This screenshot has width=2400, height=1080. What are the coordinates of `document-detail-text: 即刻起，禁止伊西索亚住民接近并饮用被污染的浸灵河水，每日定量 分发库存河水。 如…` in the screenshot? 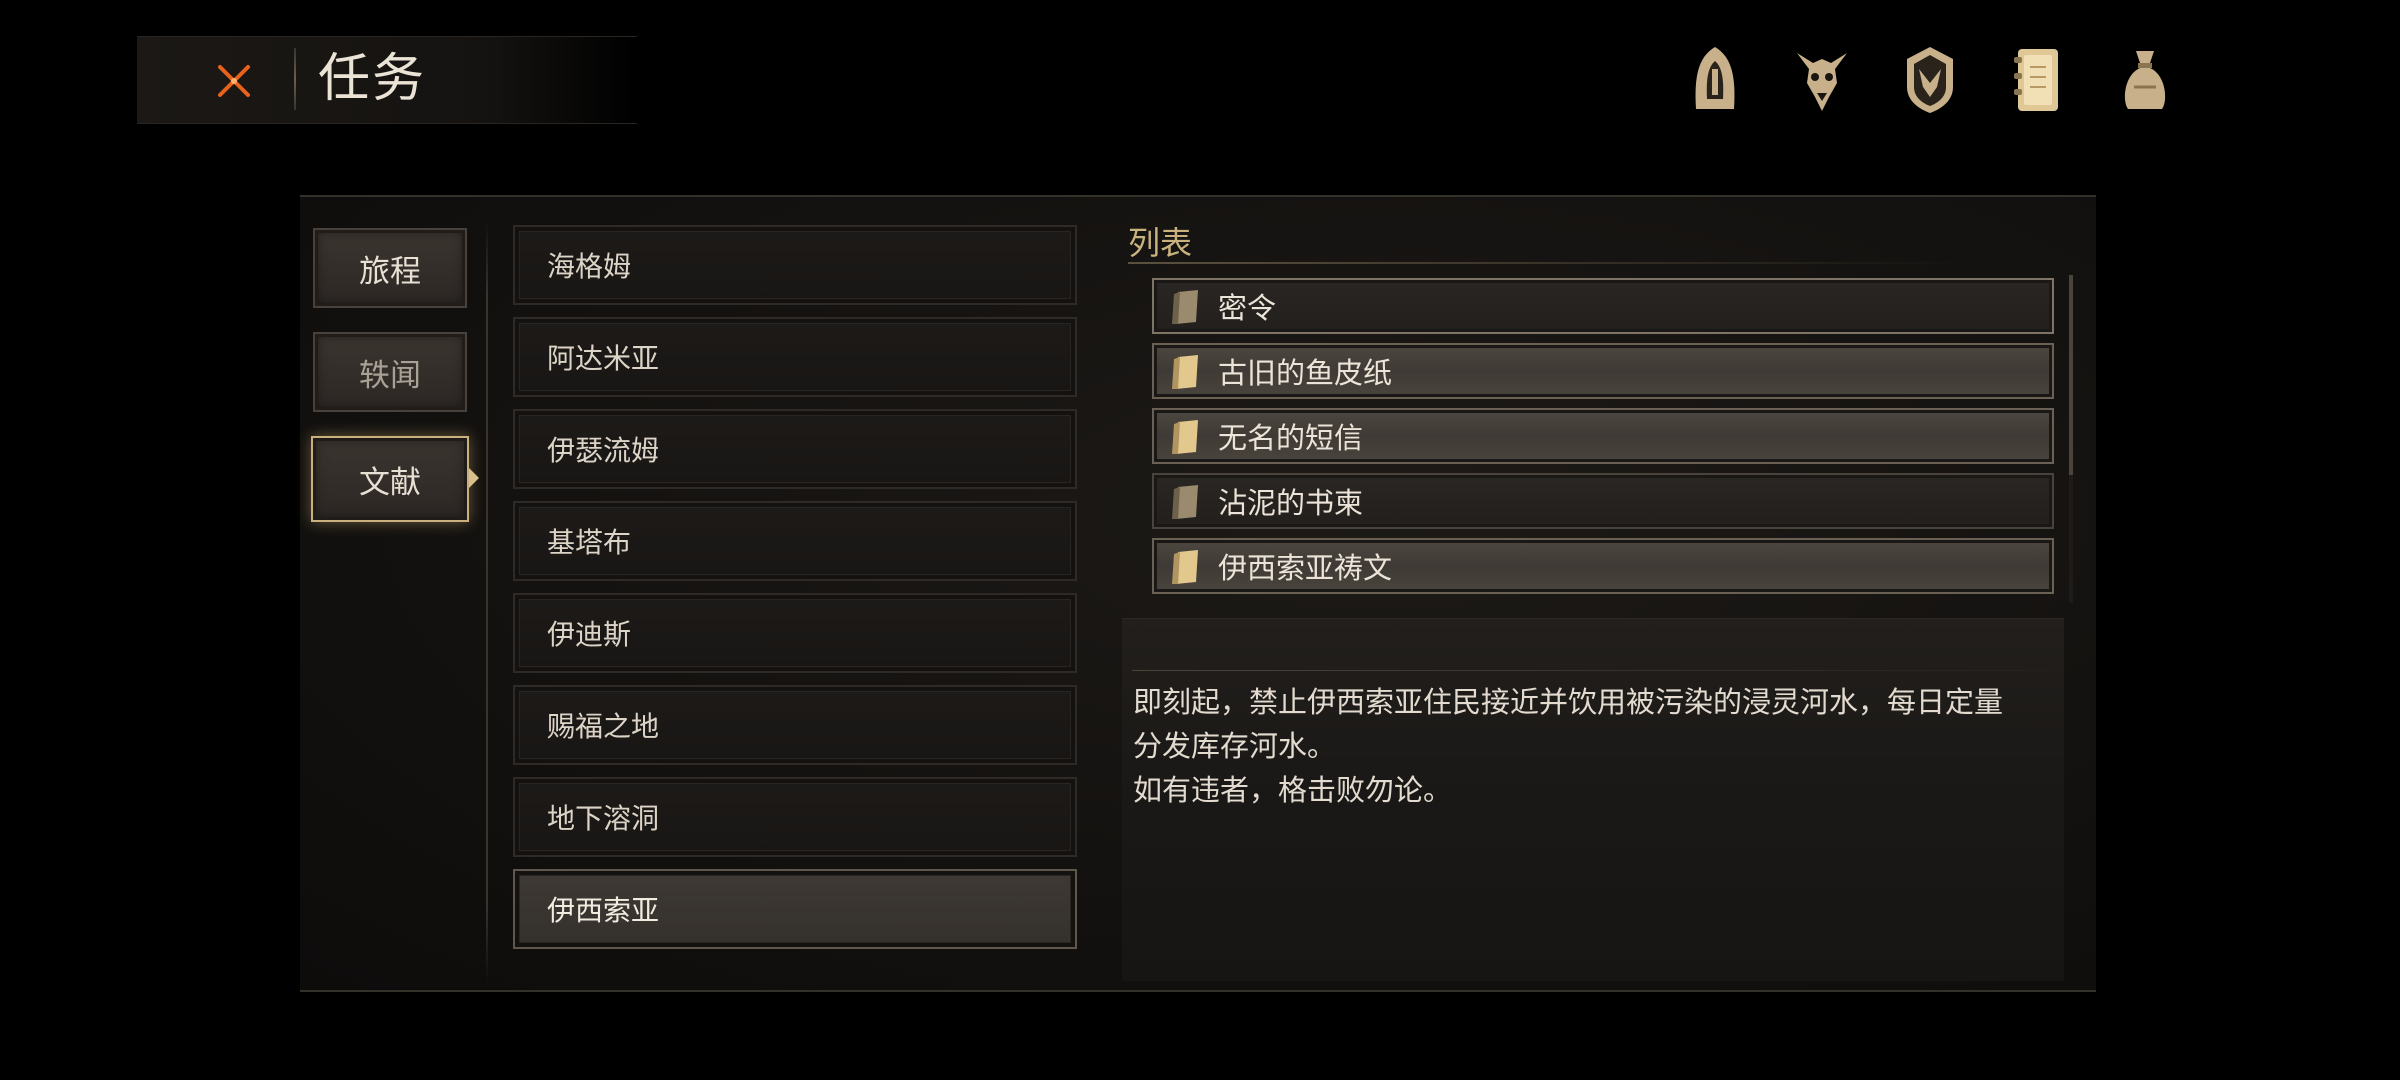 It's located at (1568, 746).